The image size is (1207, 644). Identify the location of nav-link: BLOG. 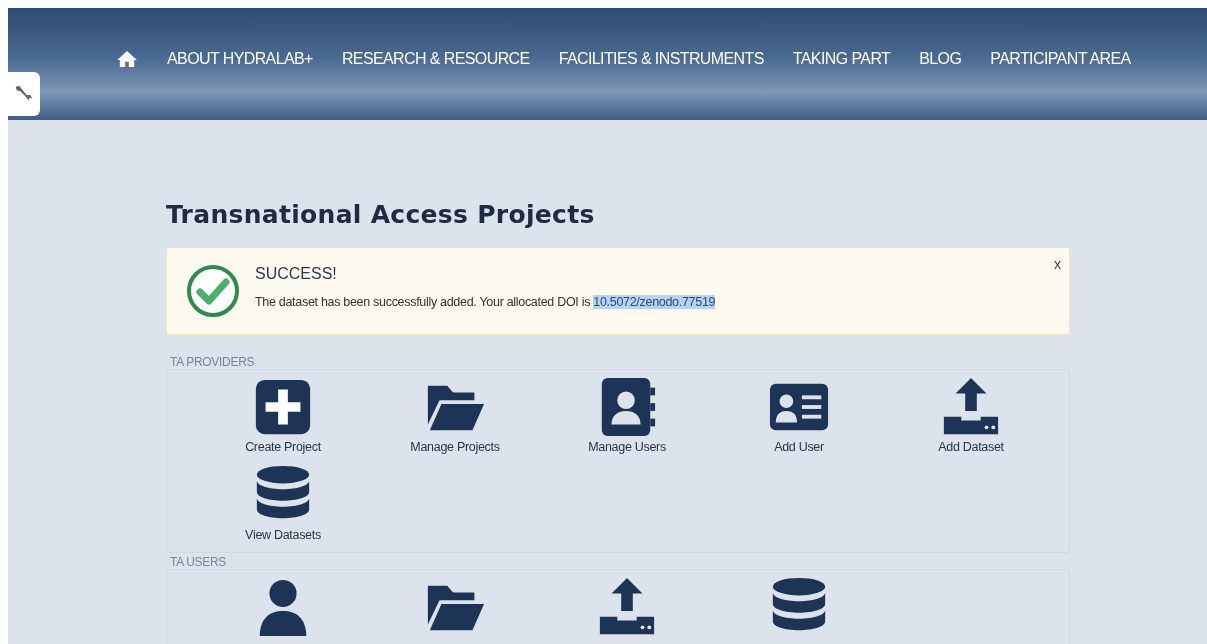
(940, 59).